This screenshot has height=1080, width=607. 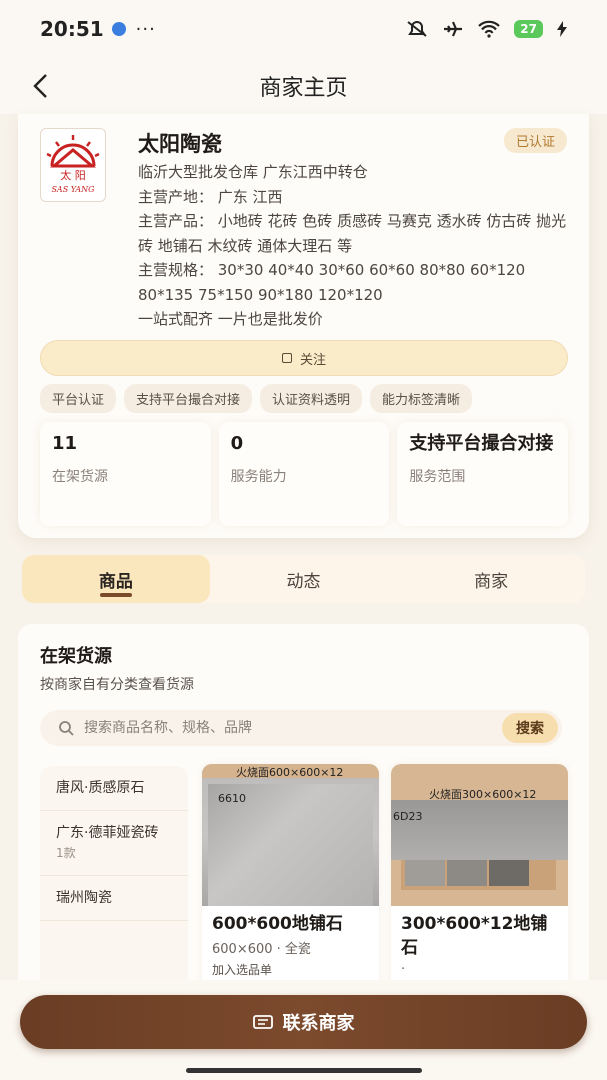 I want to click on more-notifications-icon: ···, so click(x=145, y=29).